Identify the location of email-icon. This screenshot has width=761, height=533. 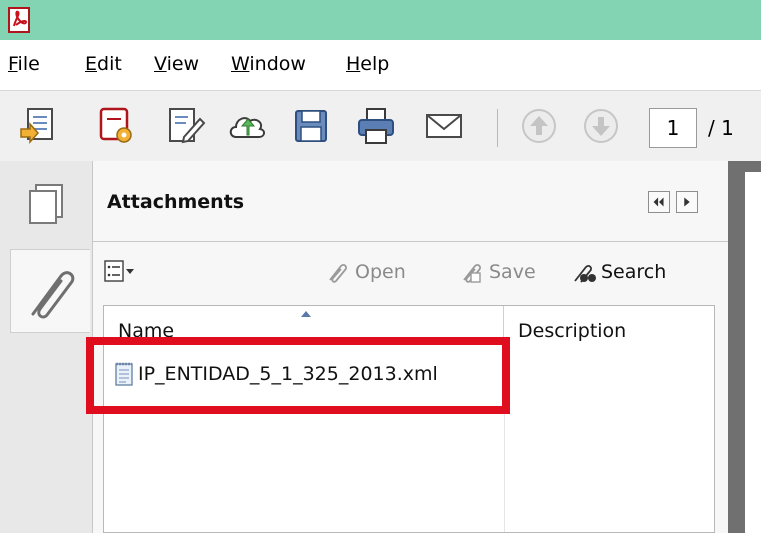
(444, 126).